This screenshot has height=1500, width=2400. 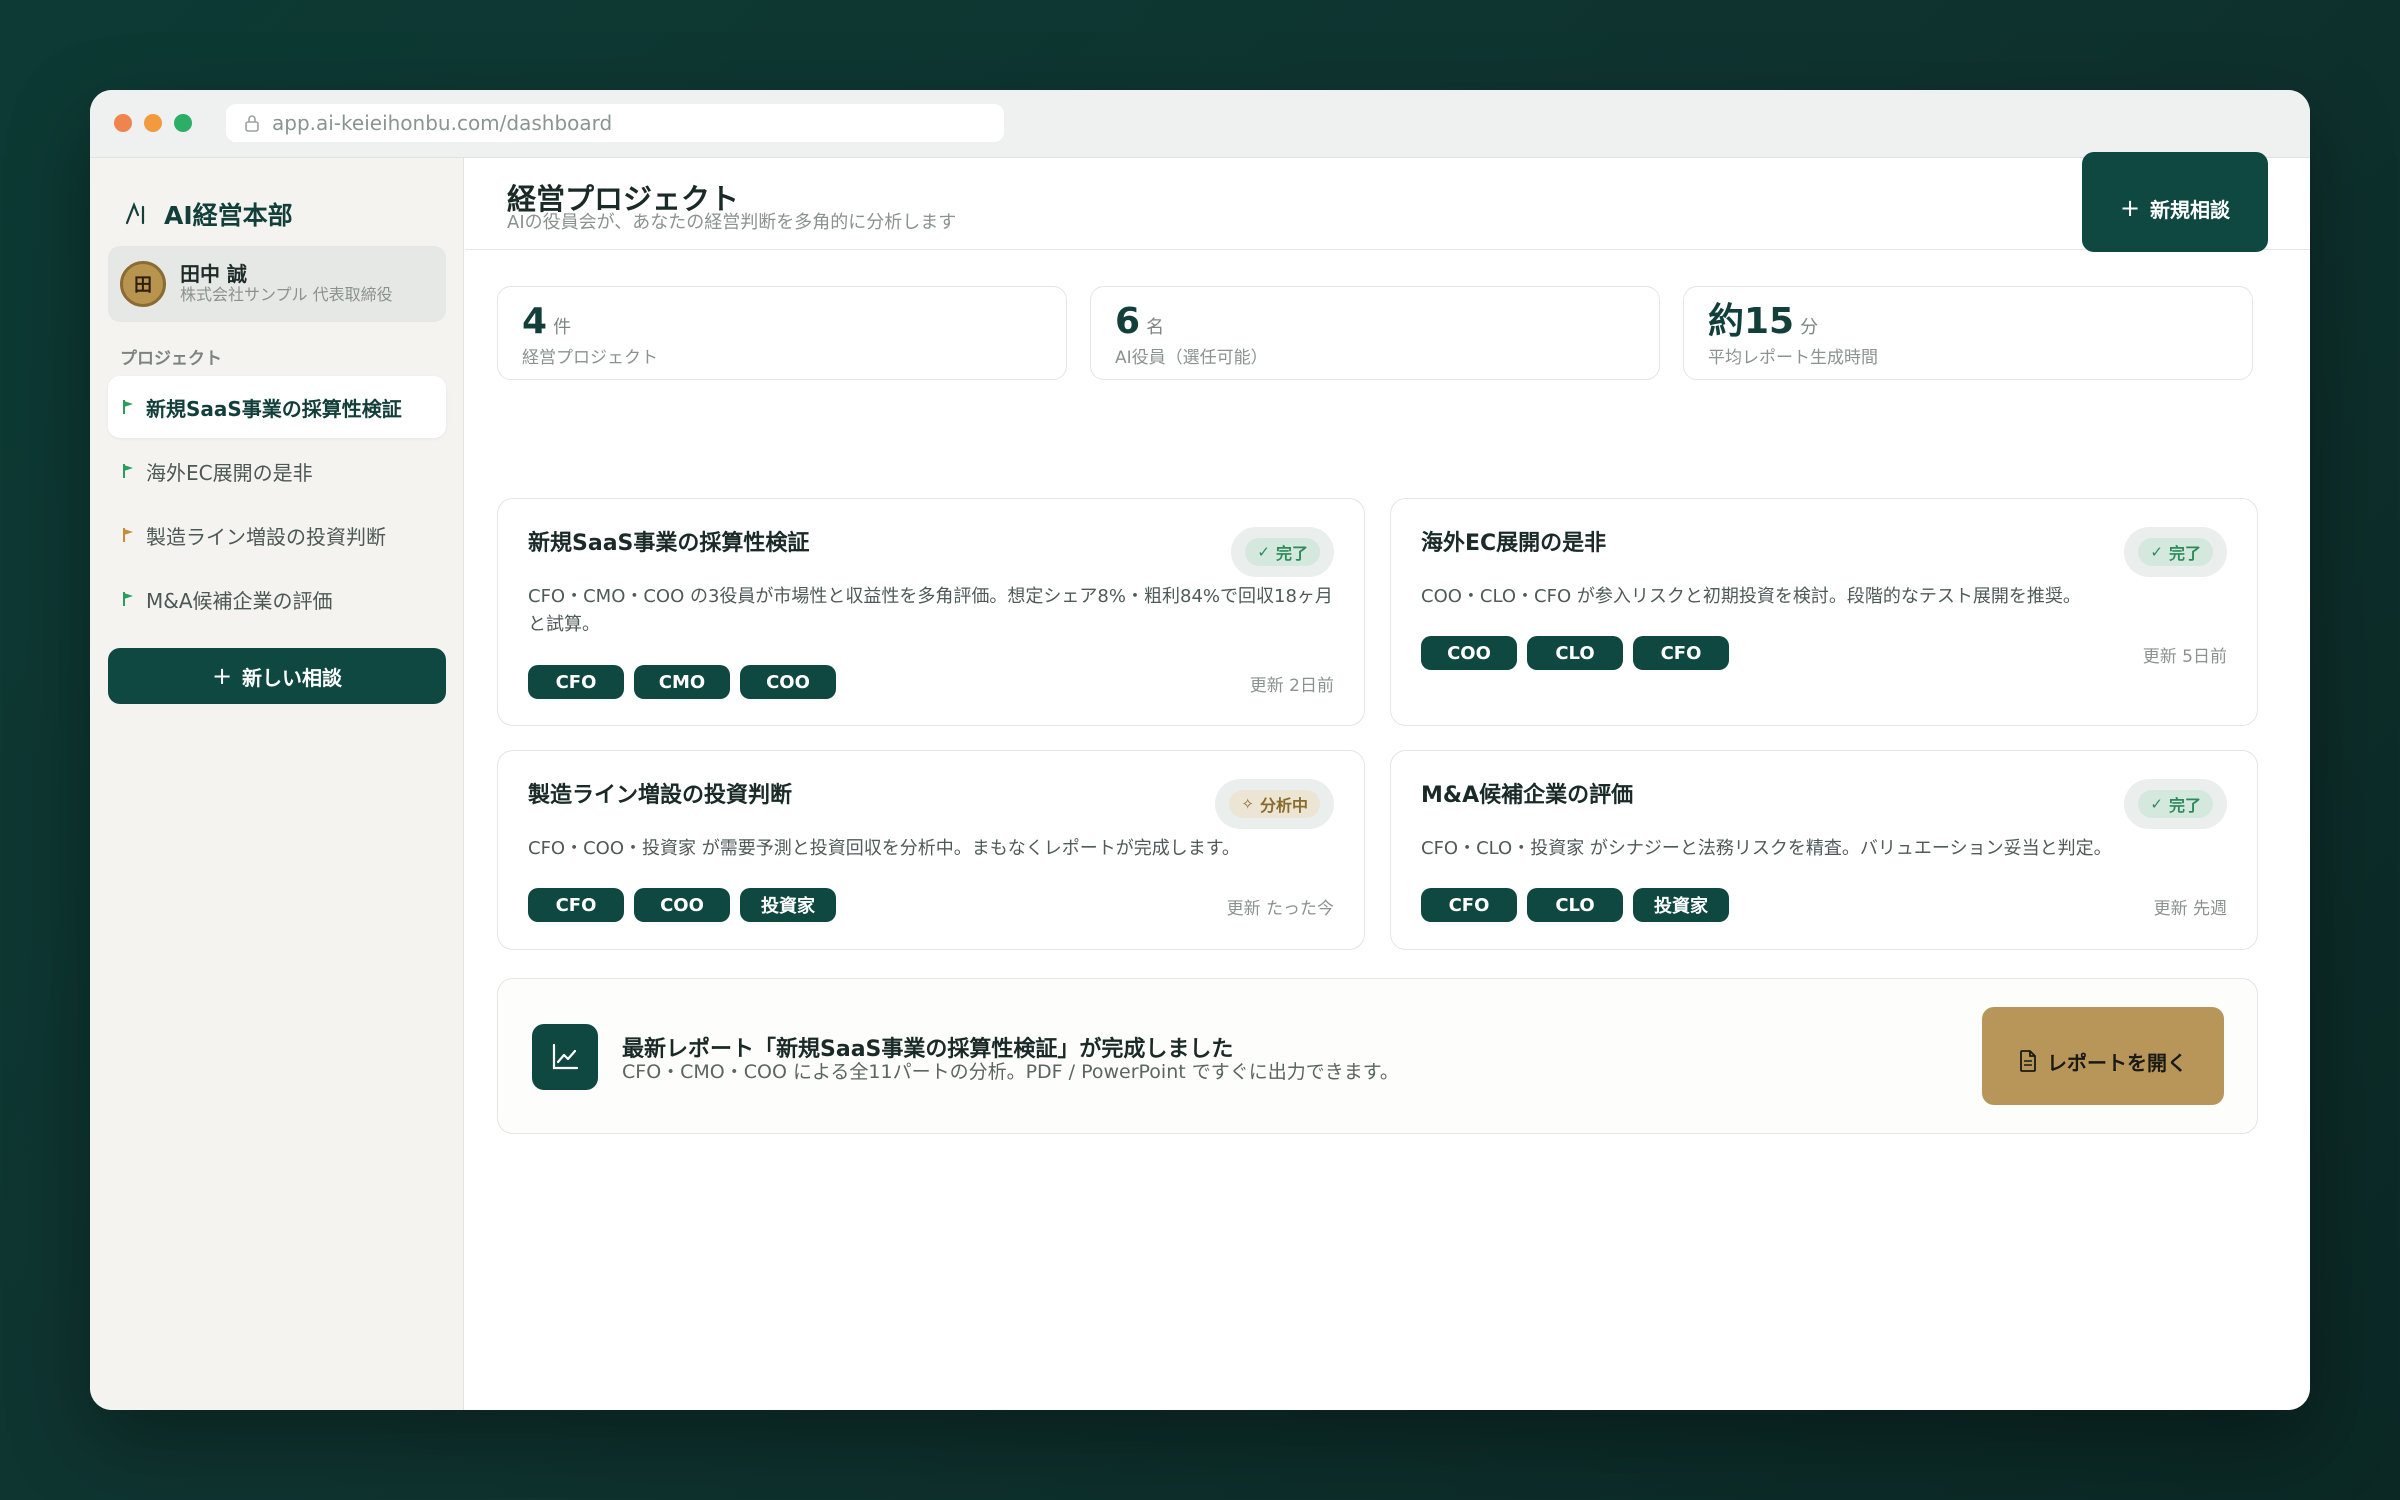 I want to click on sidebar-item-label: 海外EC展開の是非, so click(x=229, y=472).